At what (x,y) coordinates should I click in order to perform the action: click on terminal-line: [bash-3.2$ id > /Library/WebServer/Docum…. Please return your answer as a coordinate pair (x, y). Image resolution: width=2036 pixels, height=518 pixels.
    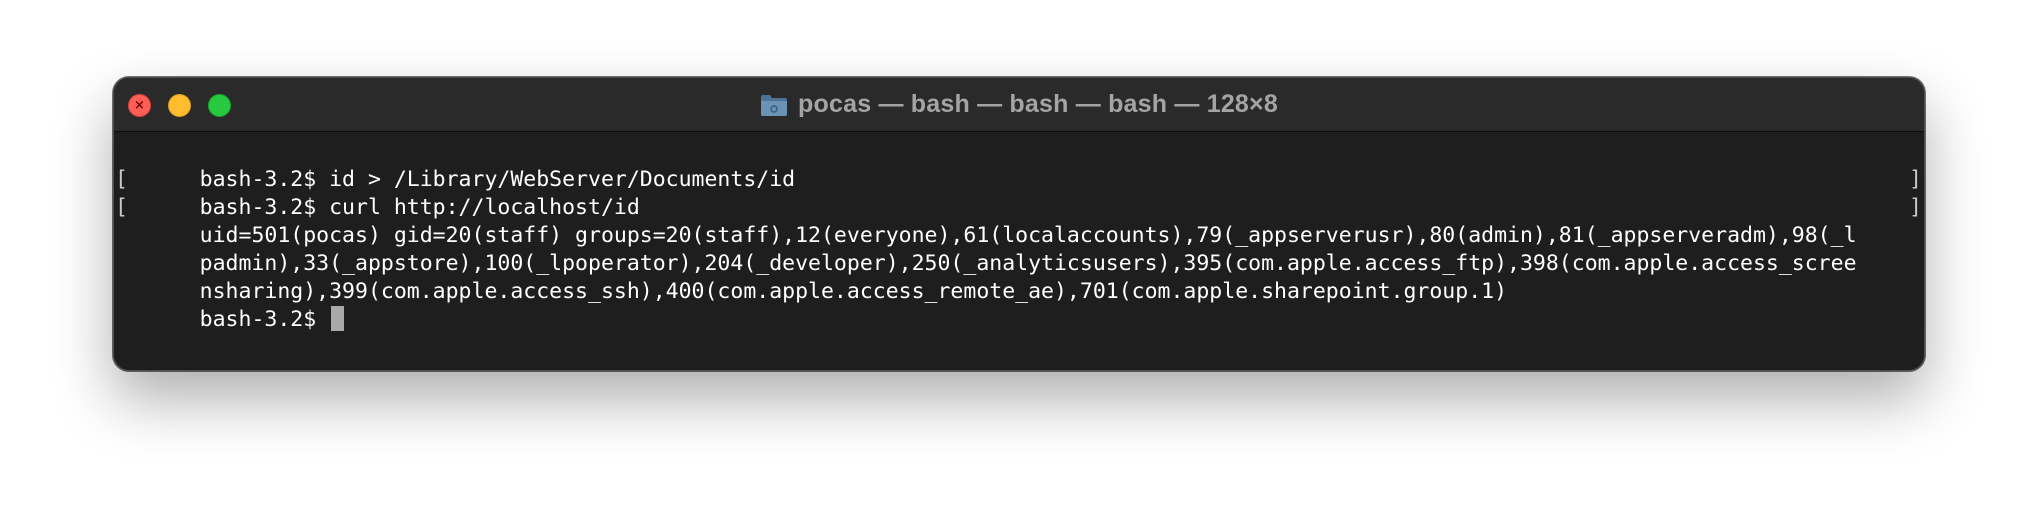
    Looking at the image, I should click on (1019, 165).